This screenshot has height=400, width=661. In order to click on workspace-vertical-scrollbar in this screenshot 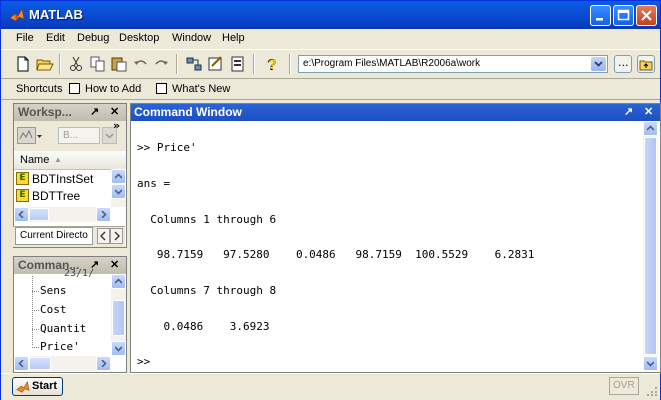, I will do `click(118, 188)`.